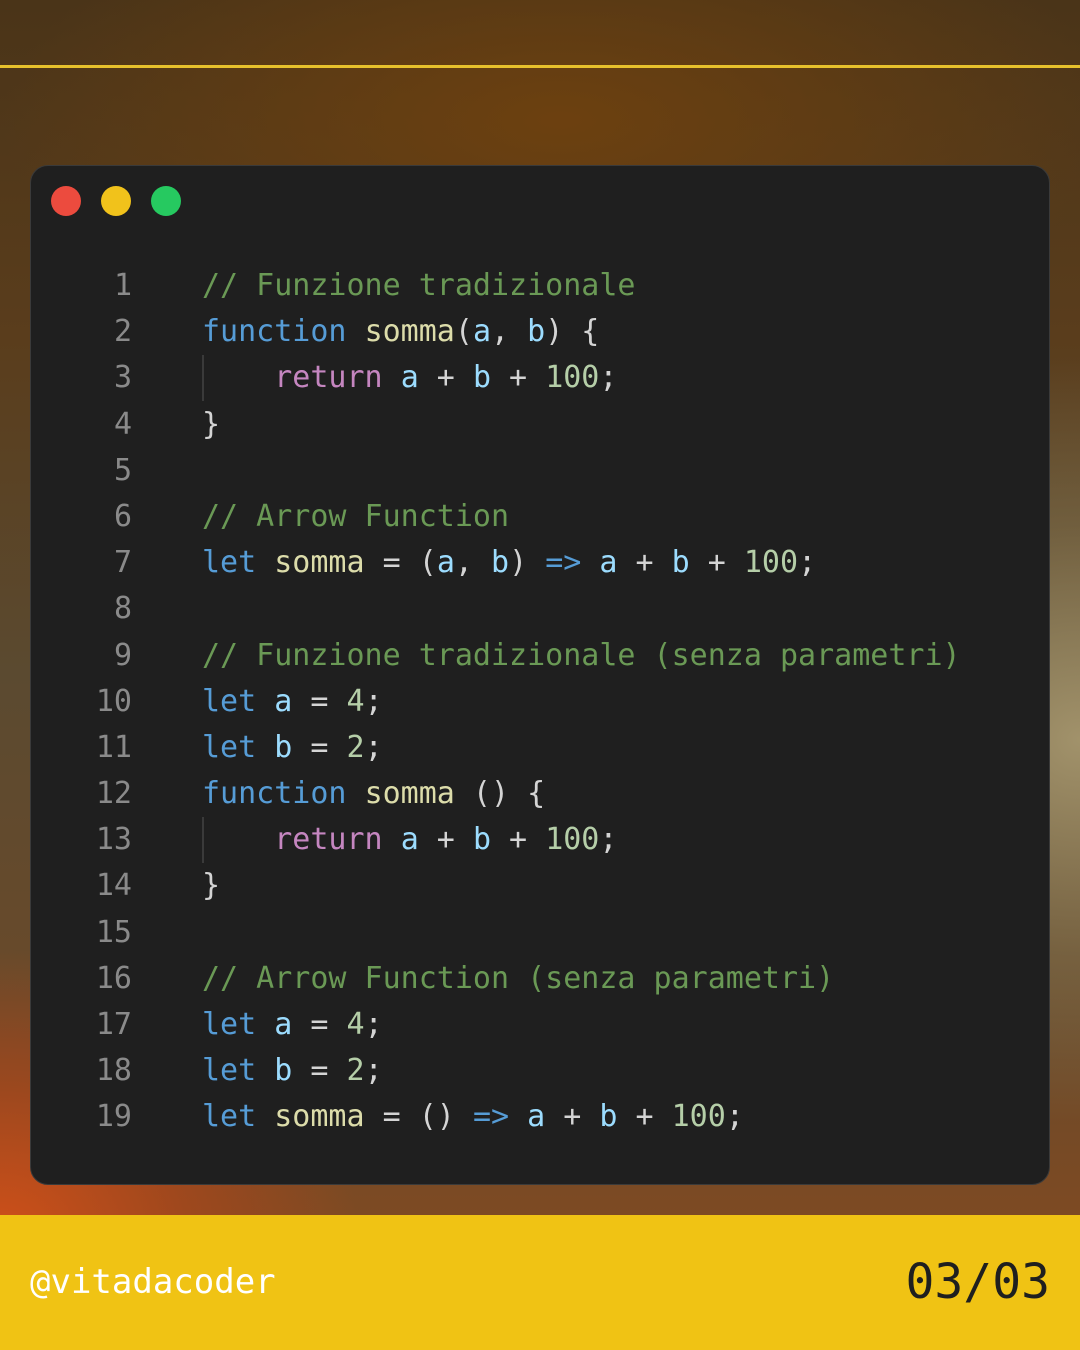 The width and height of the screenshot is (1080, 1350). Describe the element at coordinates (122, 285) in the screenshot. I see `line-number: 1` at that location.